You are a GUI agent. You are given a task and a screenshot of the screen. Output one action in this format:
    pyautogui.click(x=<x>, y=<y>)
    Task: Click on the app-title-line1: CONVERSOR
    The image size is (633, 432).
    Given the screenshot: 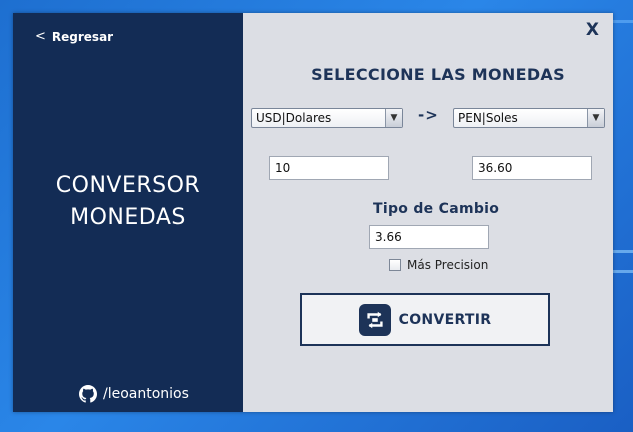 What is the action you would take?
    pyautogui.click(x=128, y=185)
    